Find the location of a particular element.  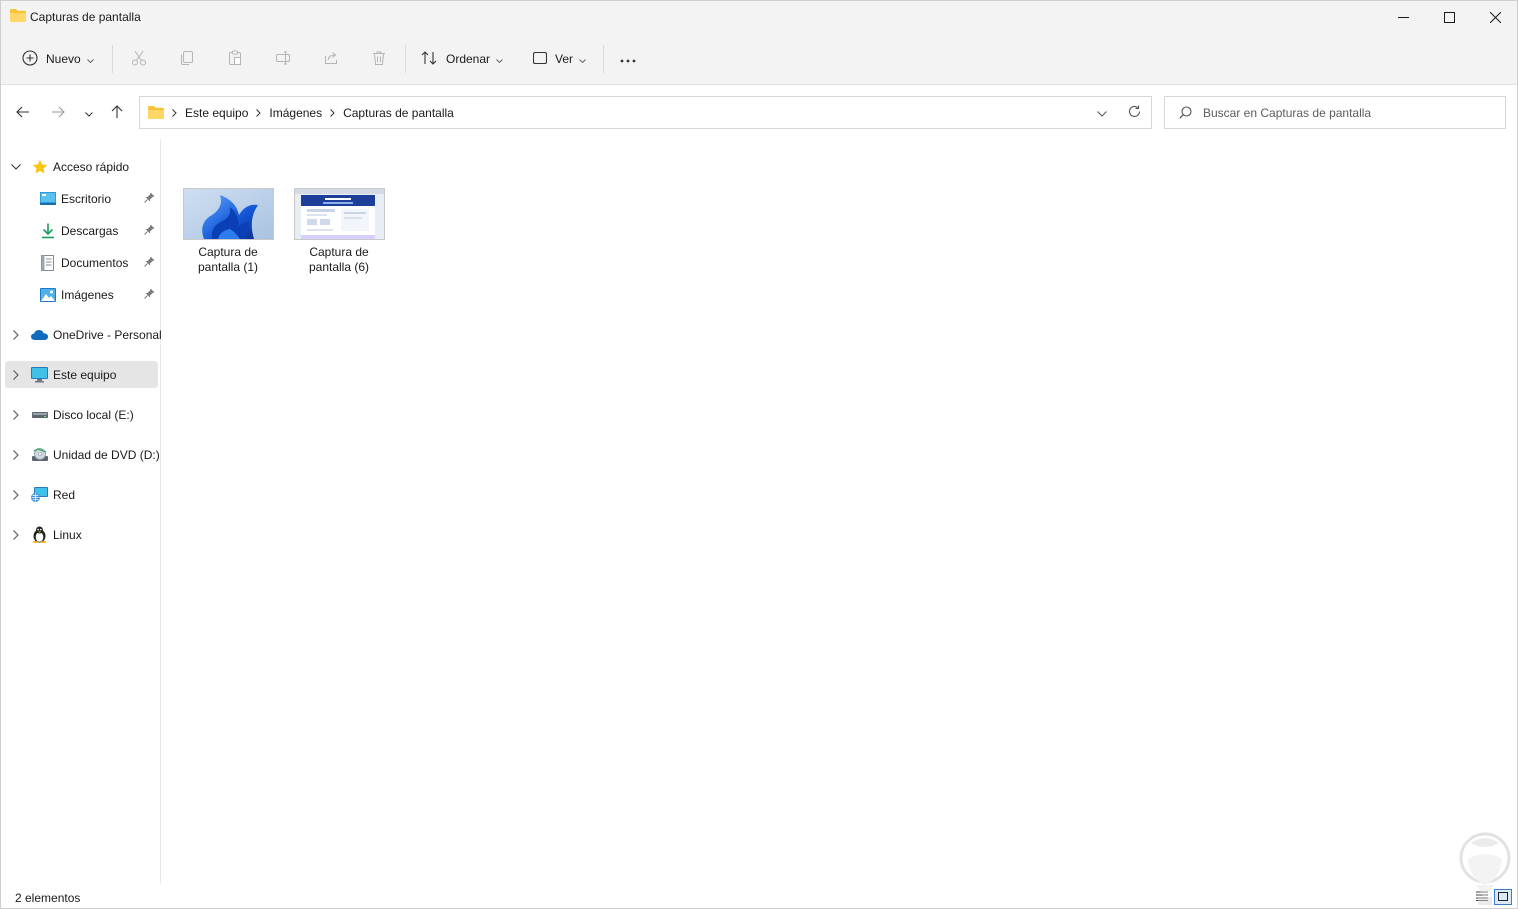

share-button is located at coordinates (331, 59).